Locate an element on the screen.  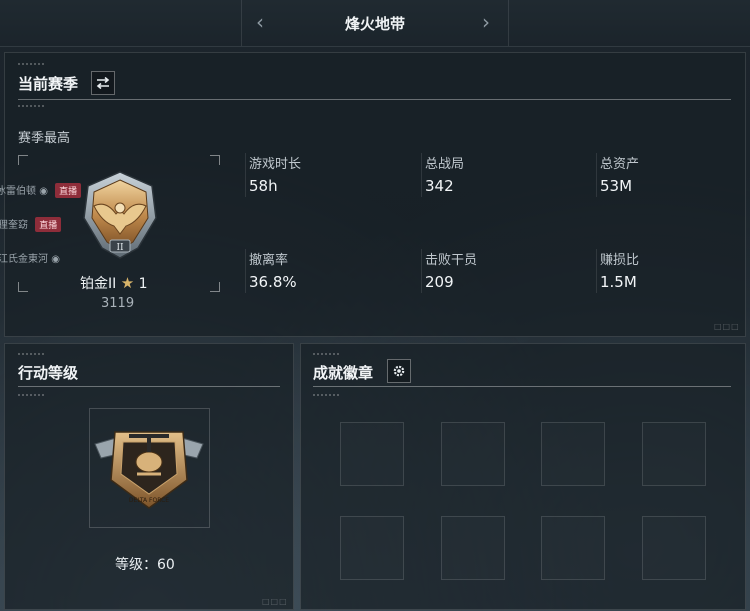
action-level-title: 行动等级 is located at coordinates (48, 373).